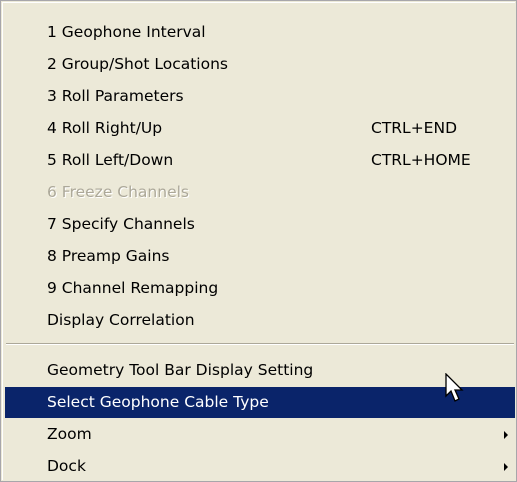  I want to click on menu-item-shortcut: CTRL+HOME, so click(421, 160).